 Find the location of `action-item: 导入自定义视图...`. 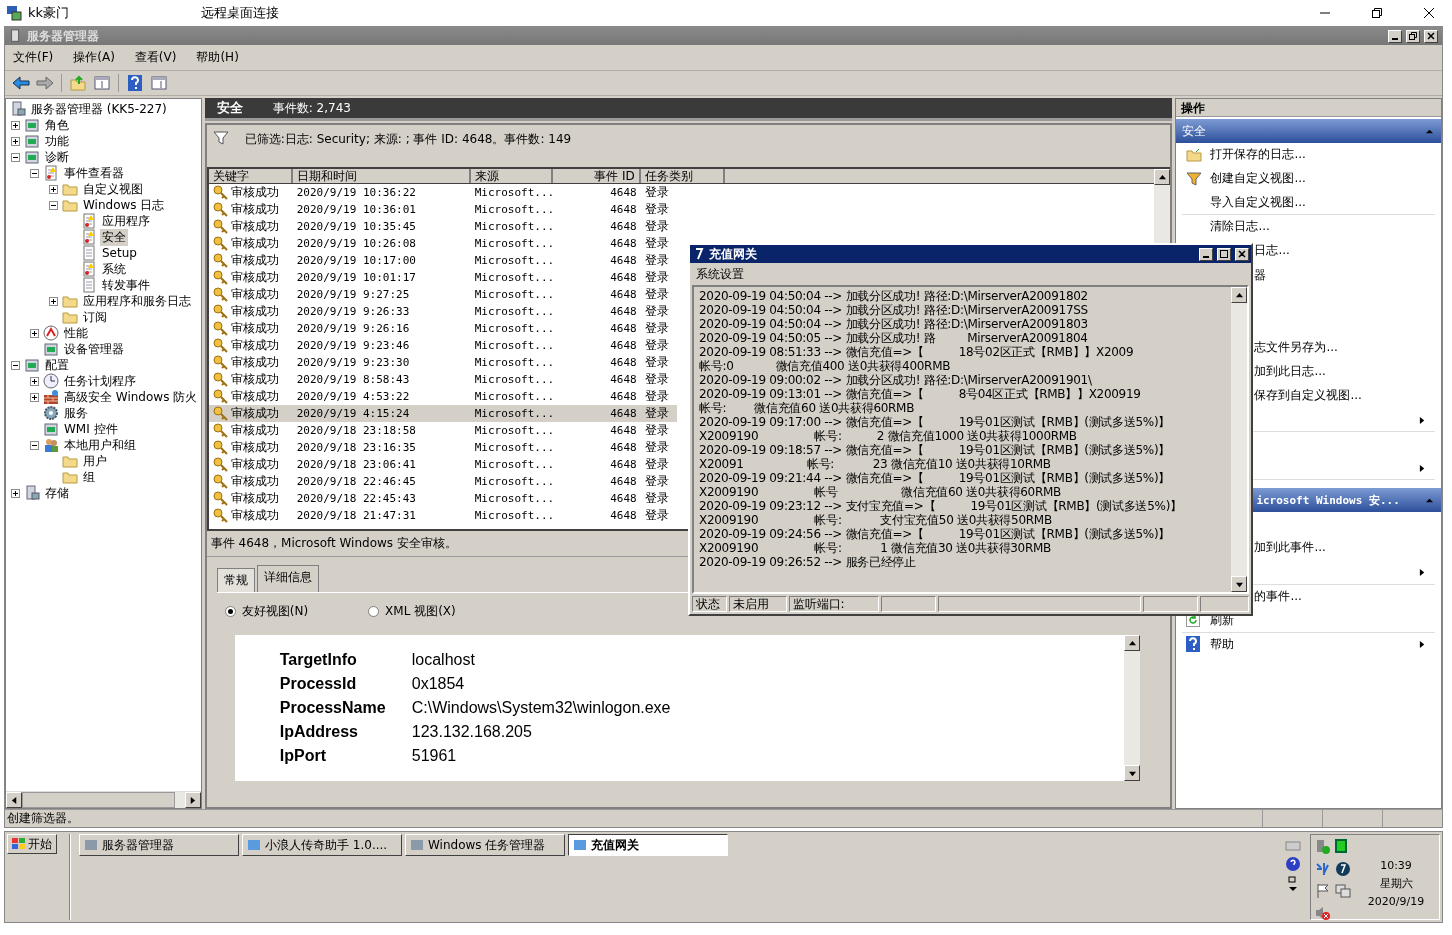

action-item: 导入自定义视图... is located at coordinates (1308, 203).